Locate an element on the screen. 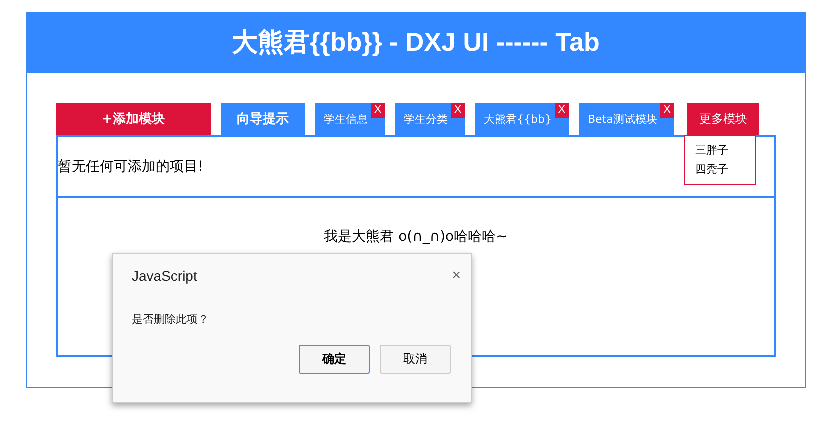 Image resolution: width=826 pixels, height=425 pixels. page-title: 大熊君{{bb}} - DXJ UI ------ Tab is located at coordinates (416, 42).